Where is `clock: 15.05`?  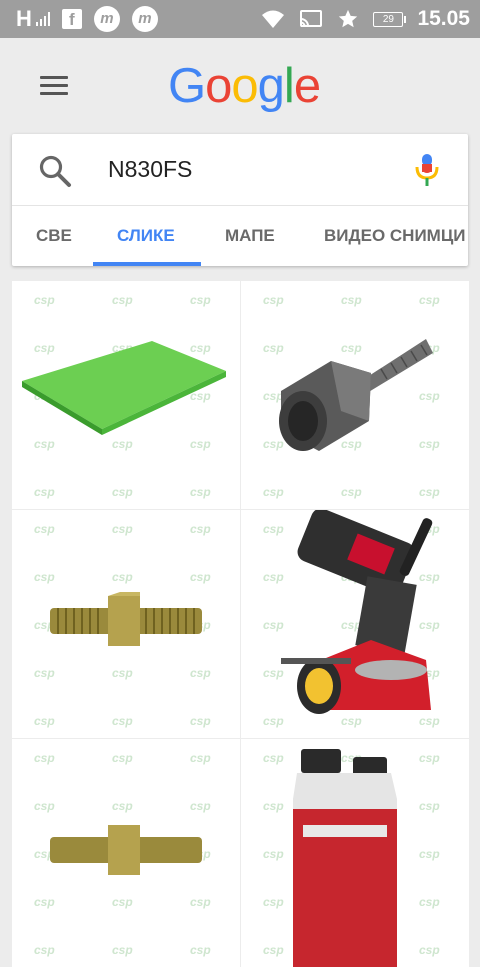 clock: 15.05 is located at coordinates (443, 18).